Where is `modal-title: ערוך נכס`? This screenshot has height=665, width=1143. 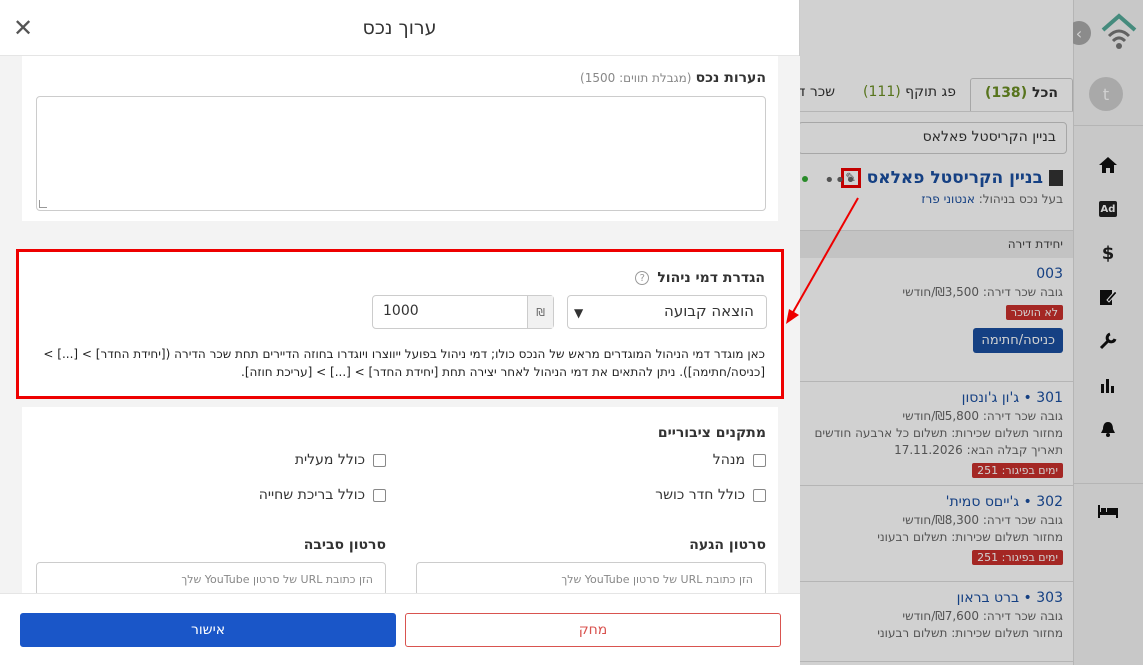
modal-title: ערוך נכס is located at coordinates (399, 27).